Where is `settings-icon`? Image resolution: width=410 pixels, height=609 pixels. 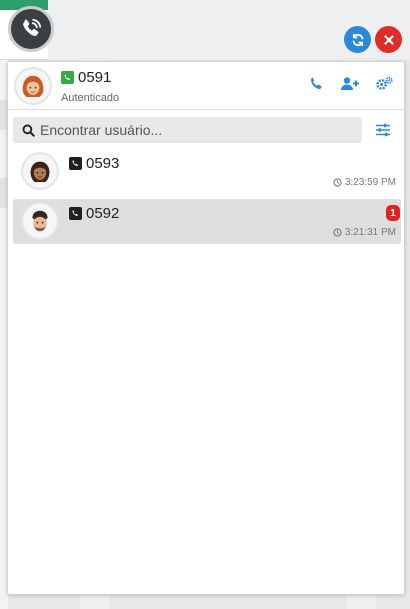 settings-icon is located at coordinates (384, 83).